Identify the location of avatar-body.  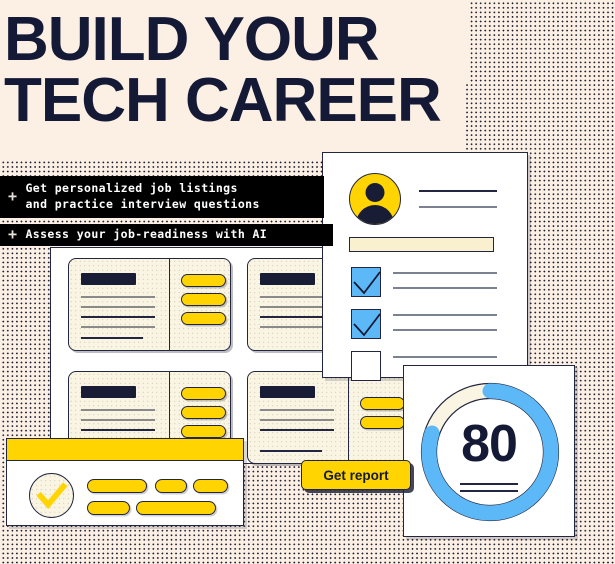
(375, 214).